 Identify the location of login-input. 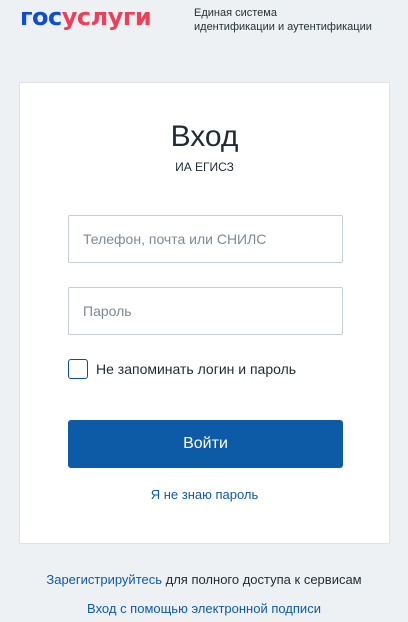
(205, 239).